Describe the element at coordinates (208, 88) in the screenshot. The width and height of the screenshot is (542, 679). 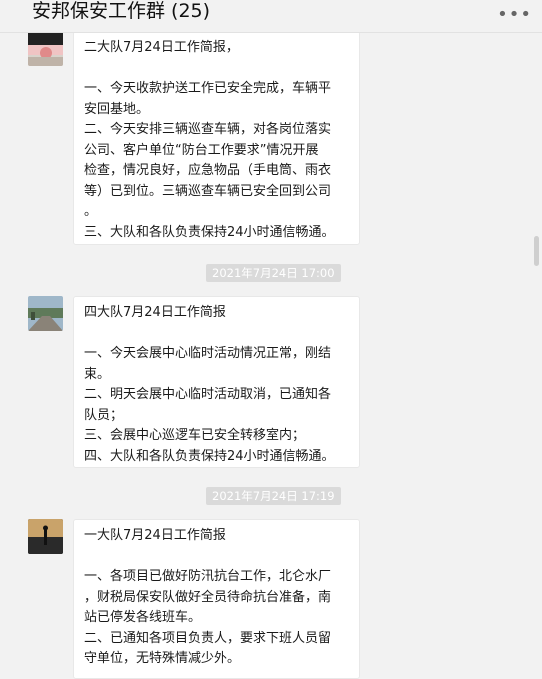
I see `message-line: 一、今天收款护送工作已安全完成，车辆平` at that location.